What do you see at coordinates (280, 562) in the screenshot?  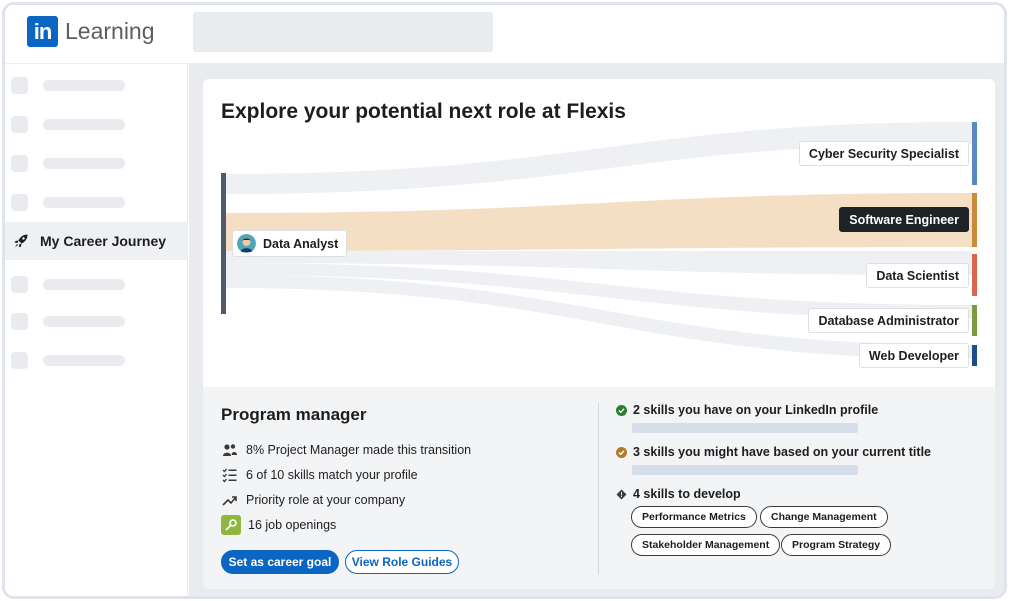 I see `set-career-goal-button: Set as career goal` at bounding box center [280, 562].